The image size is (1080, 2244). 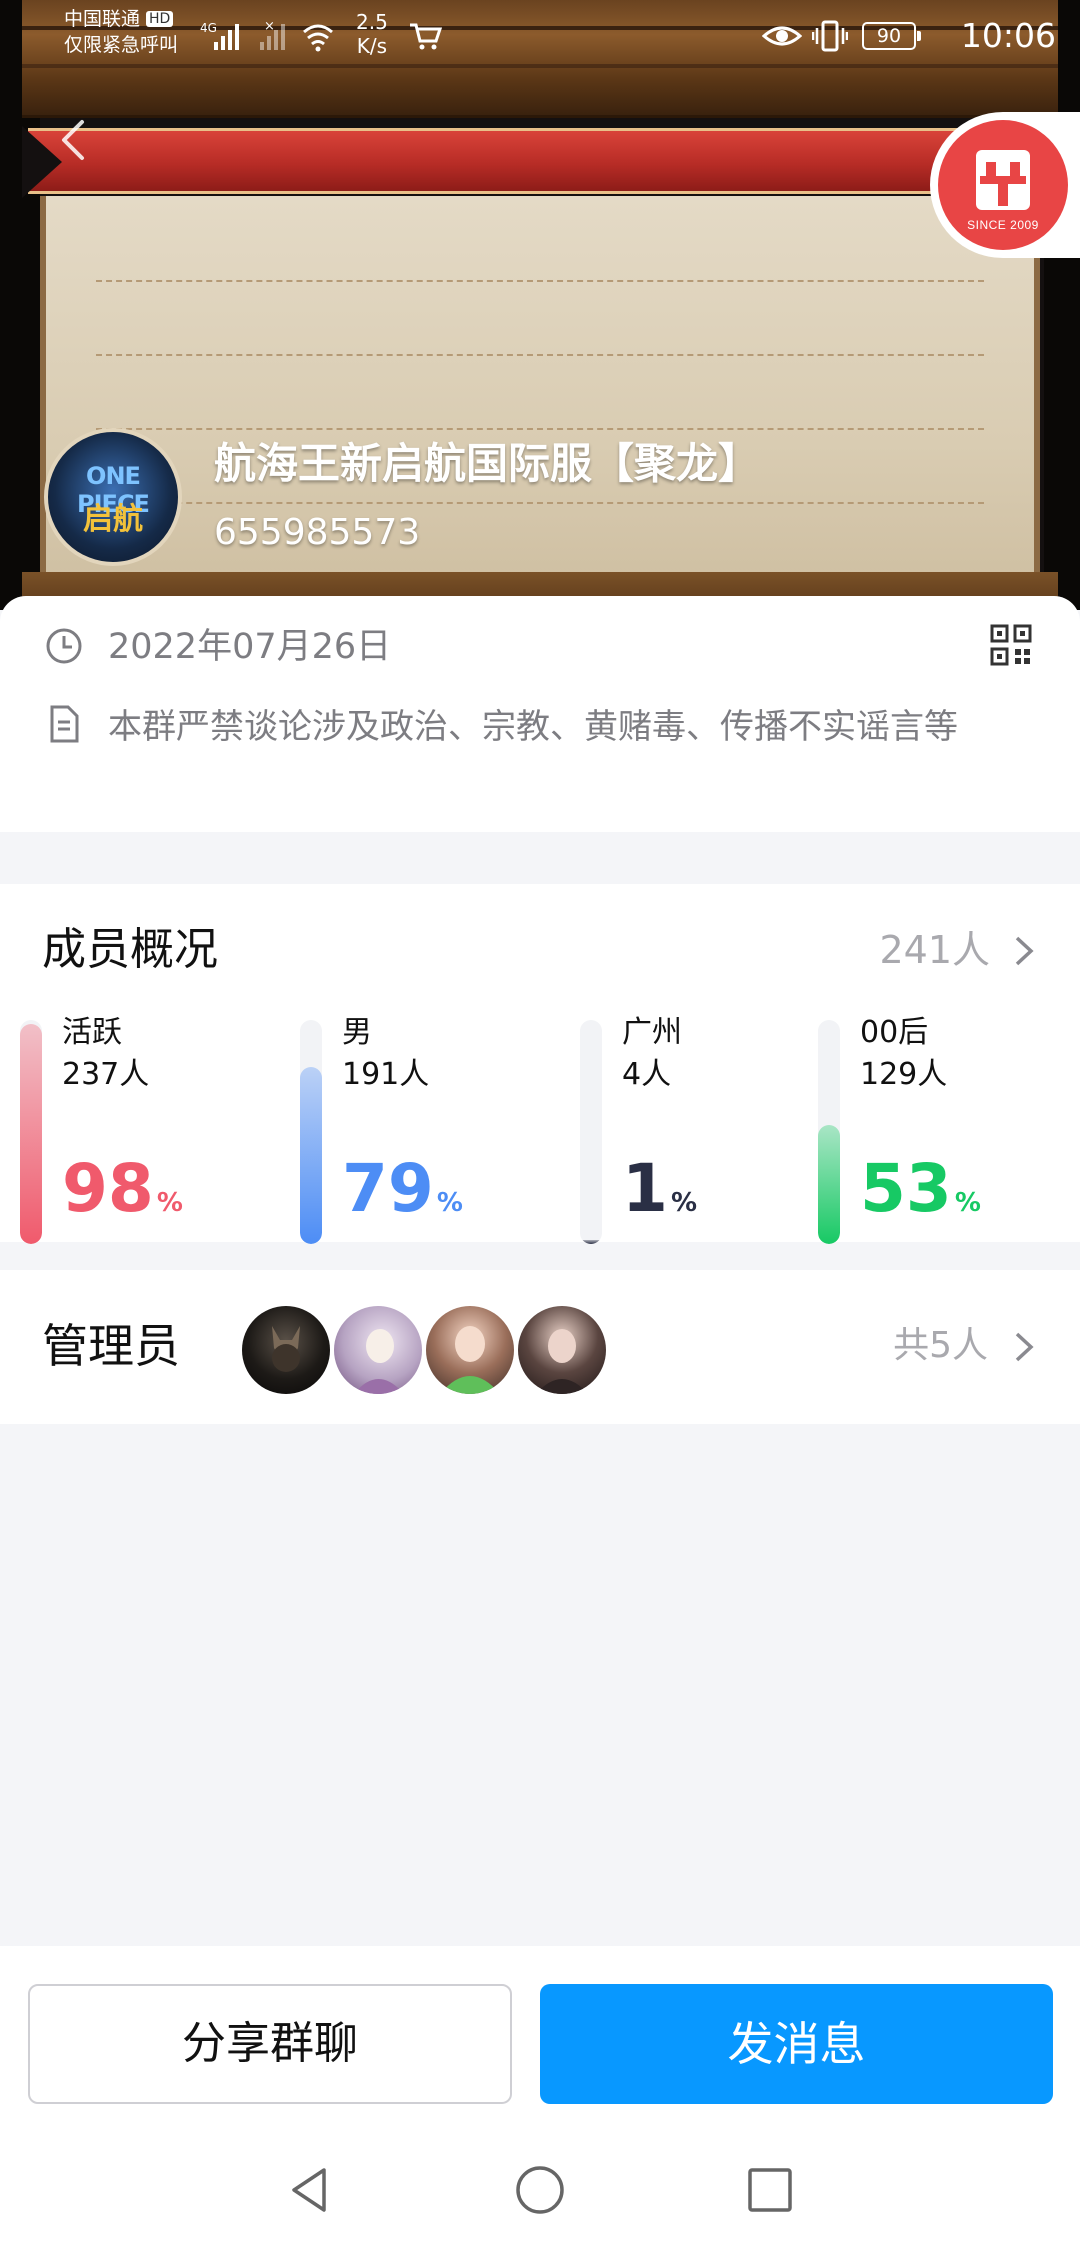 I want to click on back-arrow-icon, so click(x=73, y=140).